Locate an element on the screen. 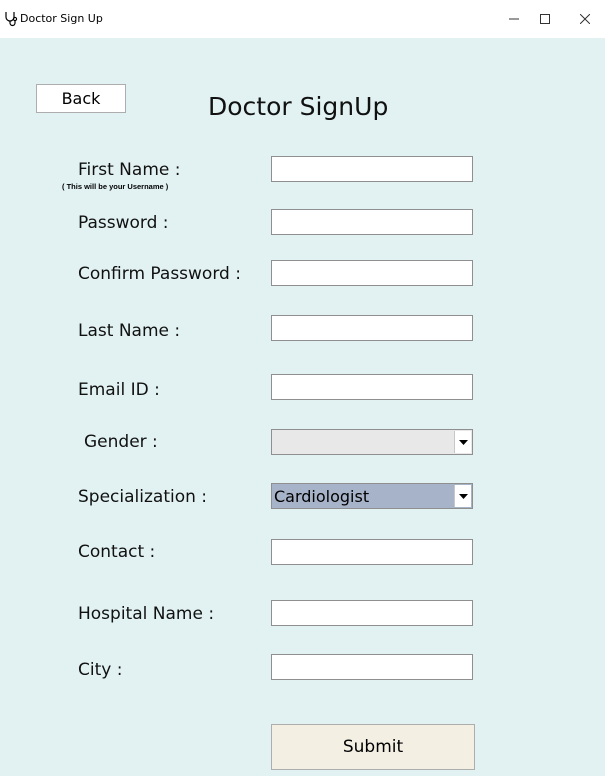 The width and height of the screenshot is (605, 776). close-button is located at coordinates (583, 19).